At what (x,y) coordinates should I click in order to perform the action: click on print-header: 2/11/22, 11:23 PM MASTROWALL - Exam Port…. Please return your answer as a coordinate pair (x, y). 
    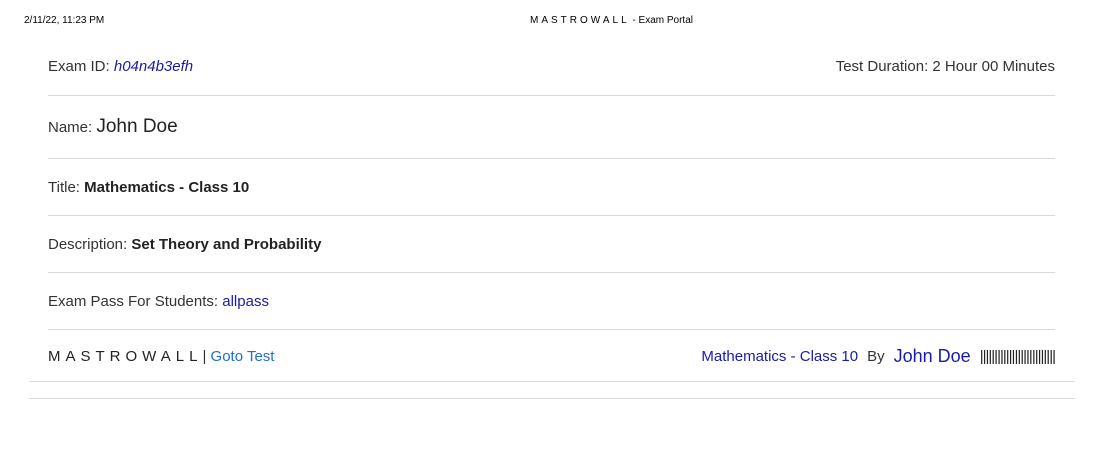
    Looking at the image, I should click on (550, 22).